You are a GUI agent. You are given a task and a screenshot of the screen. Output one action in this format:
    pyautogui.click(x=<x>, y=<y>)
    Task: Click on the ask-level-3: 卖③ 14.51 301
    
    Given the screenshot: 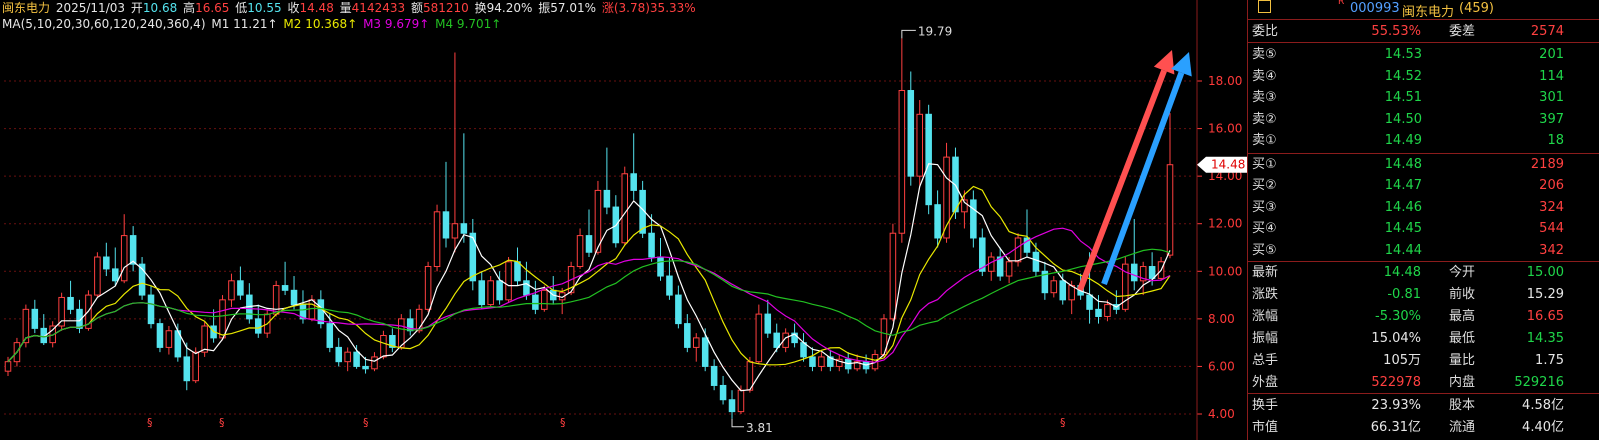 What is the action you would take?
    pyautogui.click(x=1423, y=97)
    